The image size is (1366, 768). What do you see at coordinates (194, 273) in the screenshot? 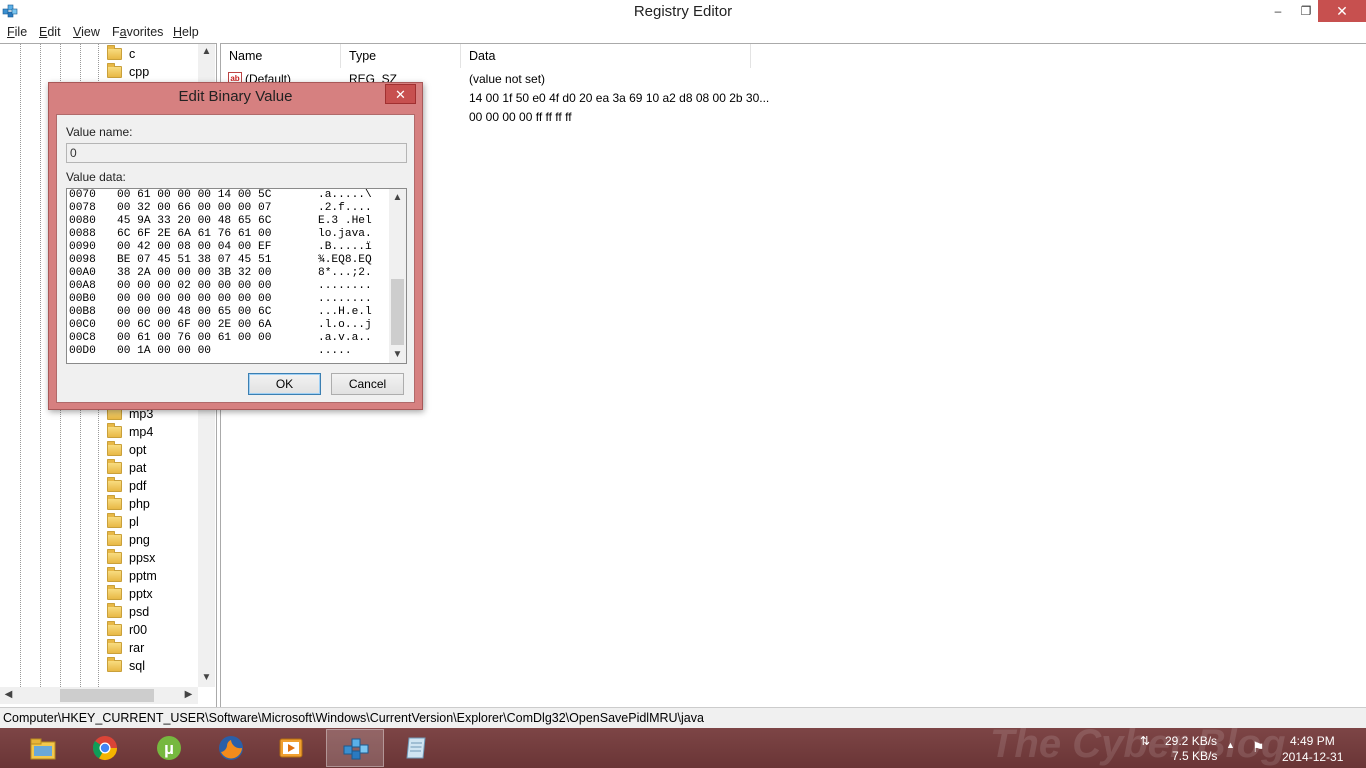
I see `hex-bytes: 38 2A 00 00 00 3B 32 00` at bounding box center [194, 273].